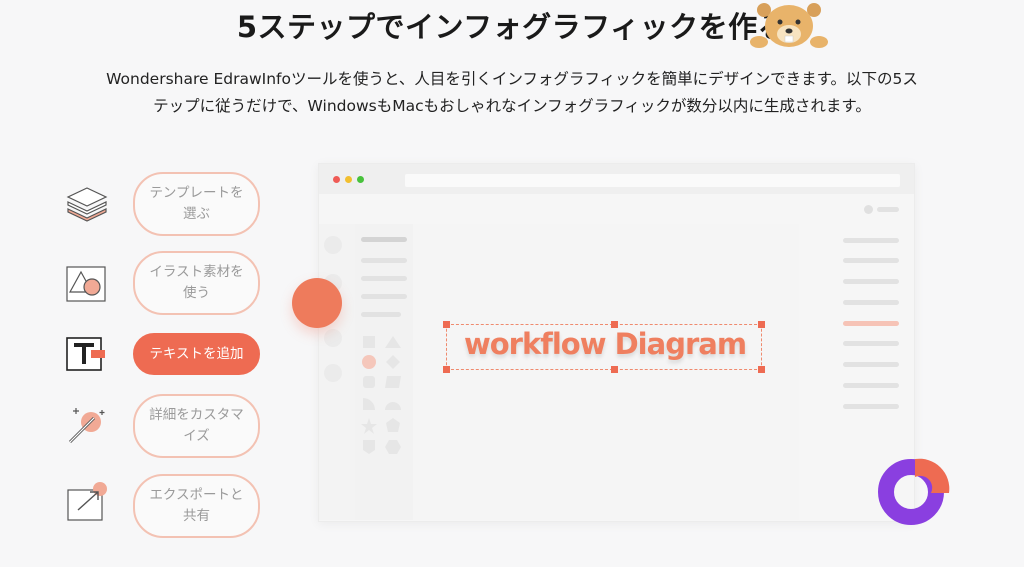 The width and height of the screenshot is (1024, 567). Describe the element at coordinates (348, 179) in the screenshot. I see `minimize-dot-icon` at that location.